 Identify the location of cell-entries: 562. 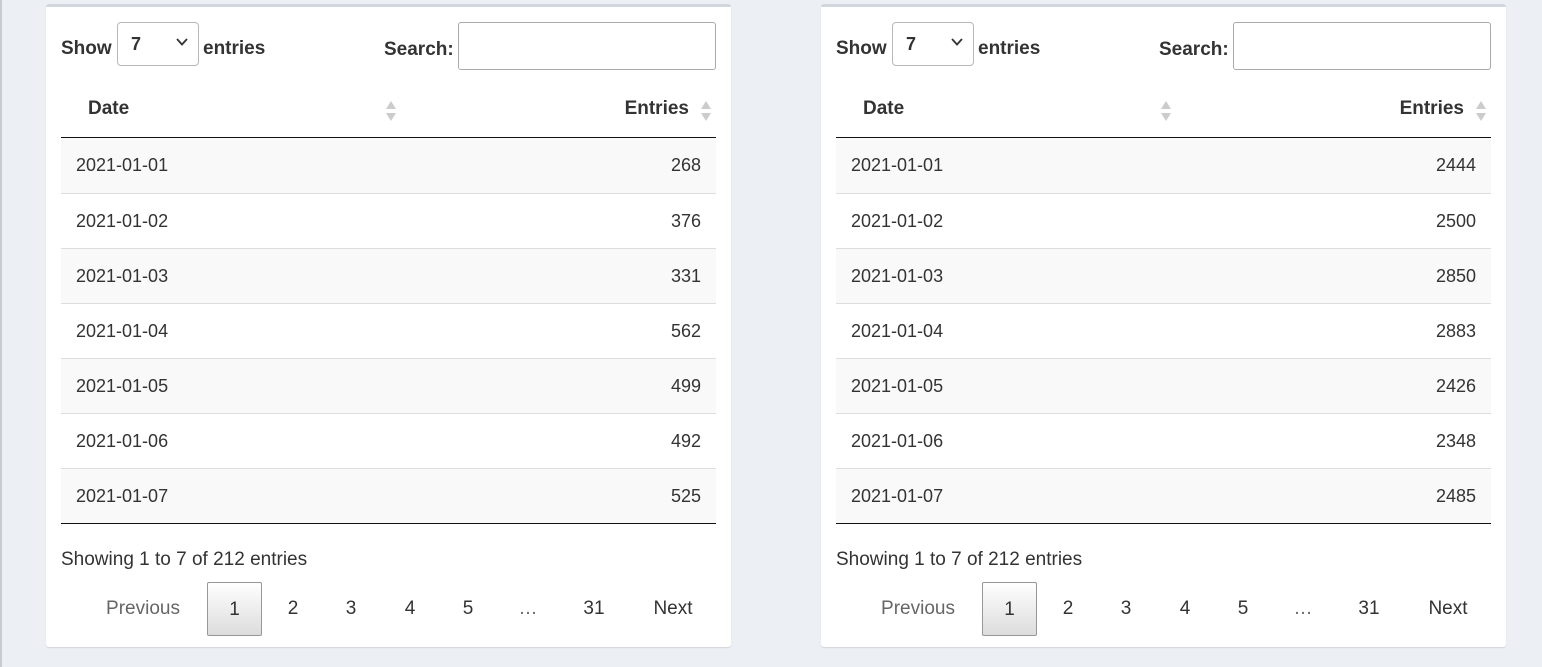
(685, 331).